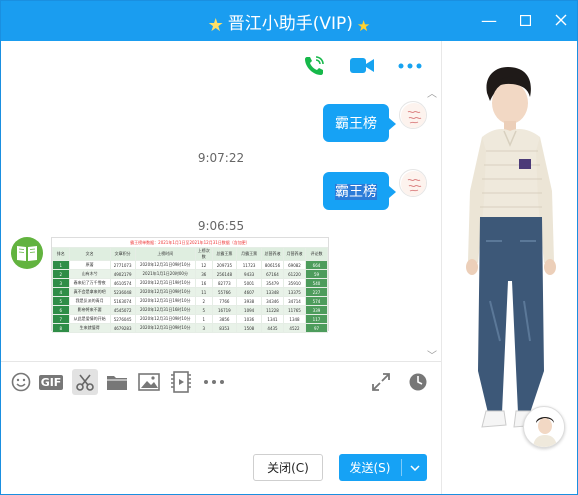  I want to click on table-cell: 3856, so click(224, 319).